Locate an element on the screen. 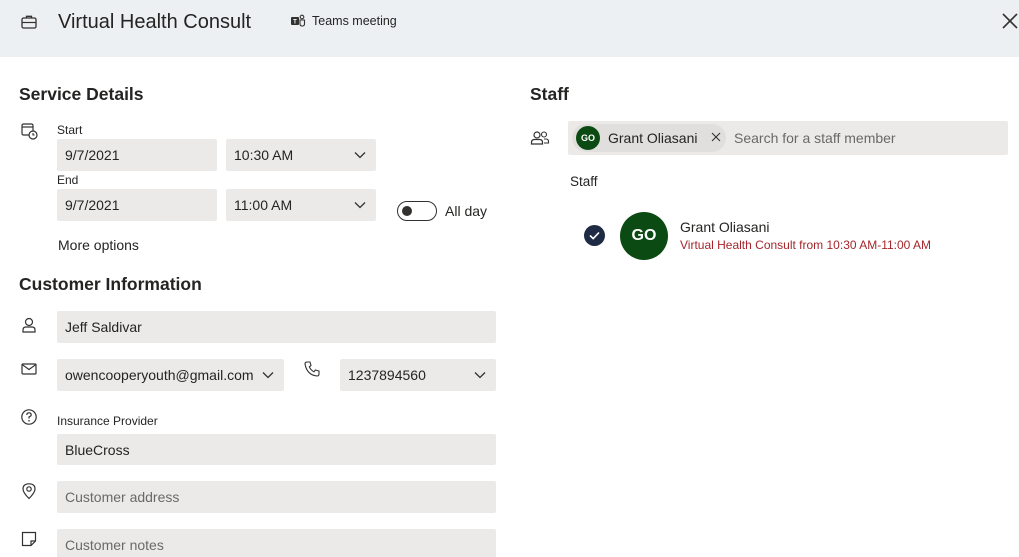 This screenshot has width=1019, height=557. customer-information-heading: Customer Information is located at coordinates (110, 284).